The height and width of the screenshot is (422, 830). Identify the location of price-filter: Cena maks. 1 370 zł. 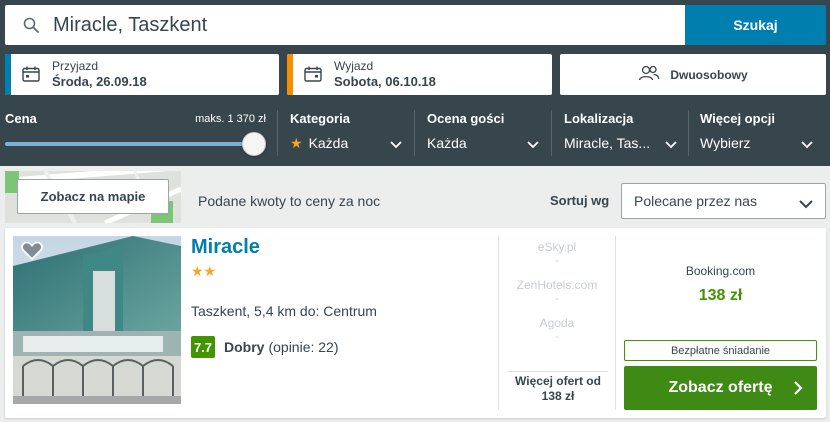
(137, 132).